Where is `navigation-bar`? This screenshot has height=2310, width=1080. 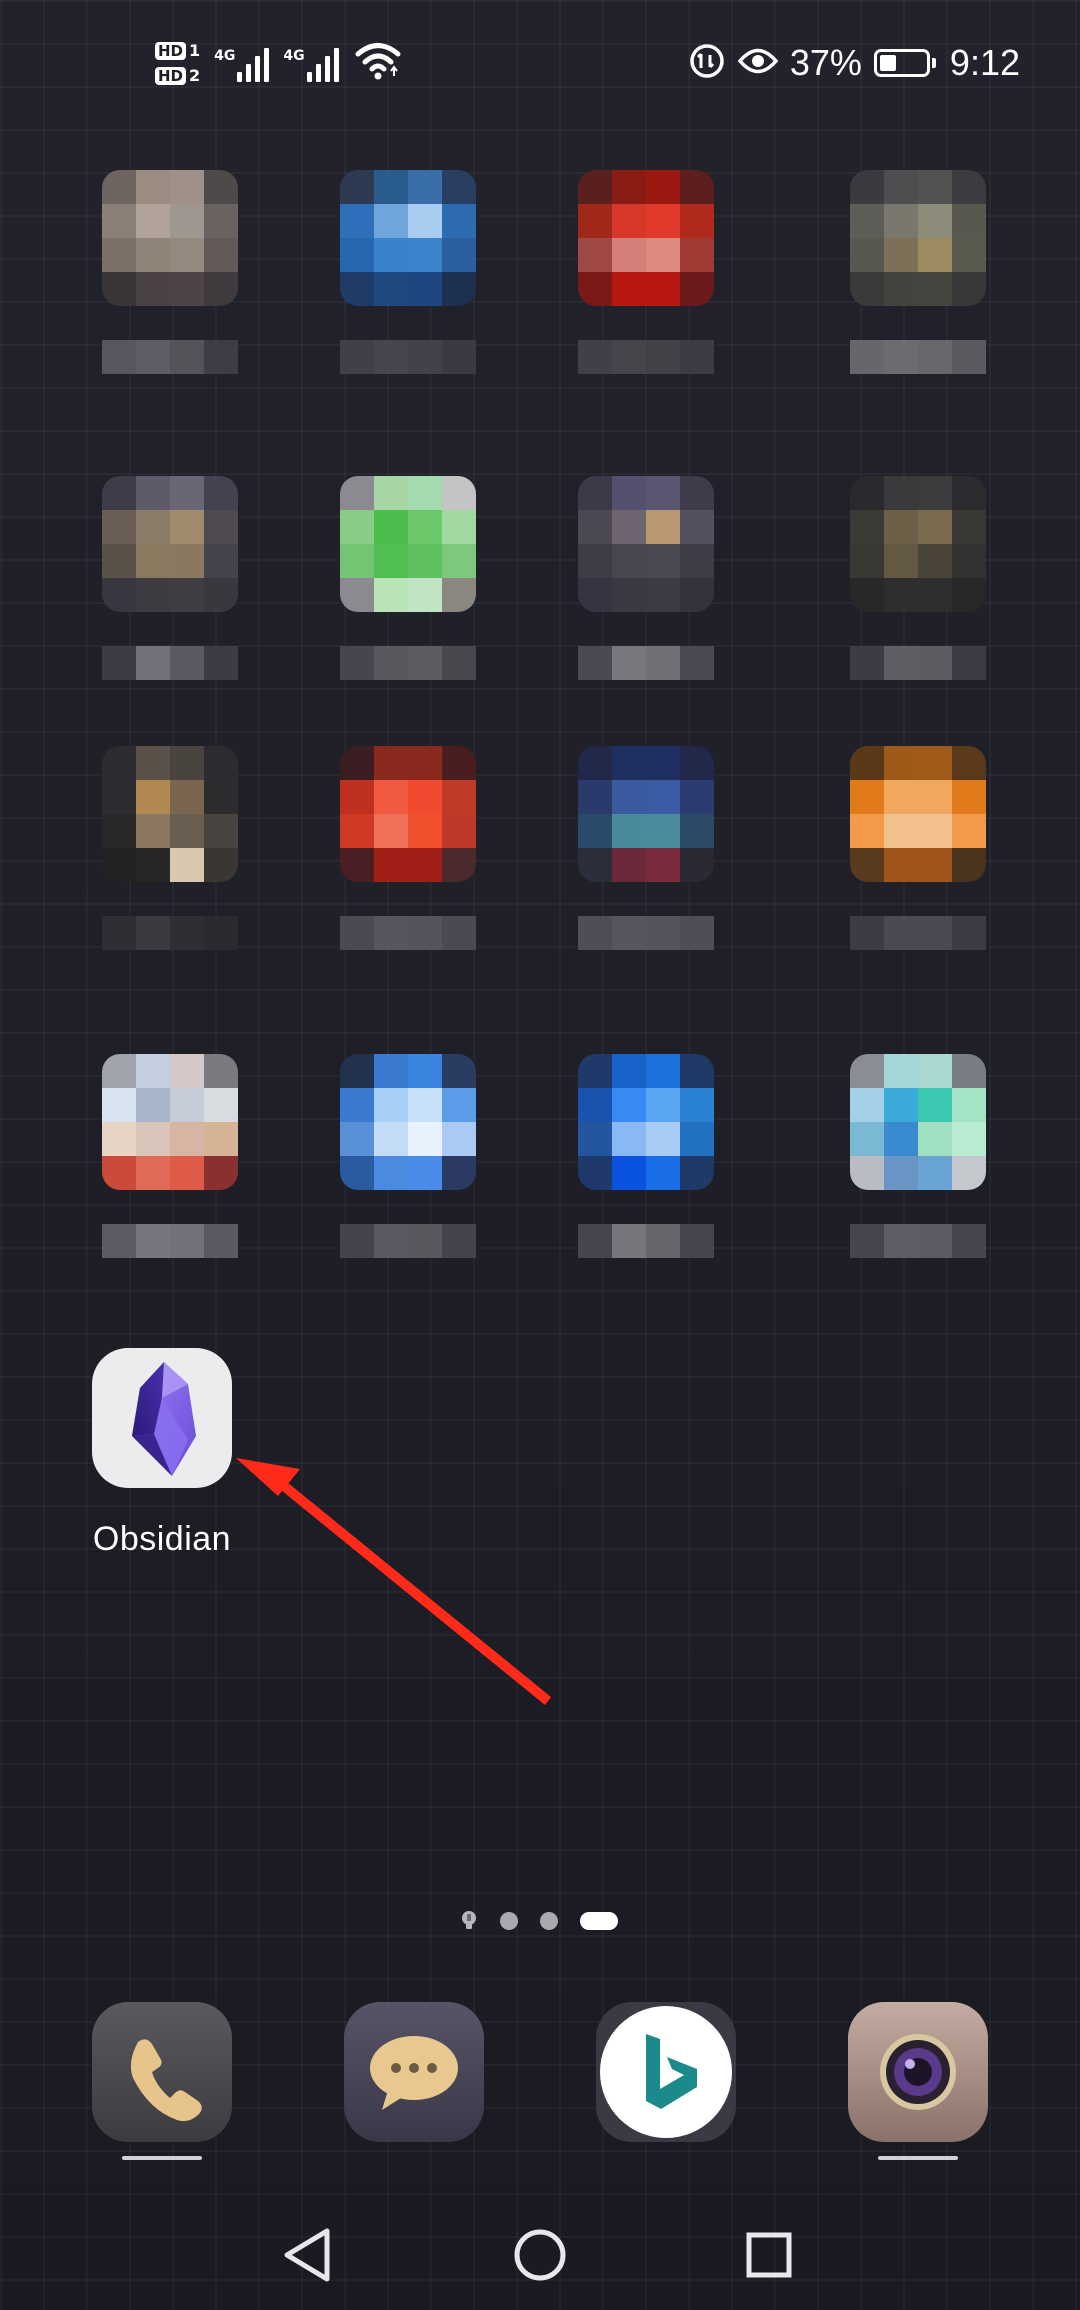 navigation-bar is located at coordinates (540, 2255).